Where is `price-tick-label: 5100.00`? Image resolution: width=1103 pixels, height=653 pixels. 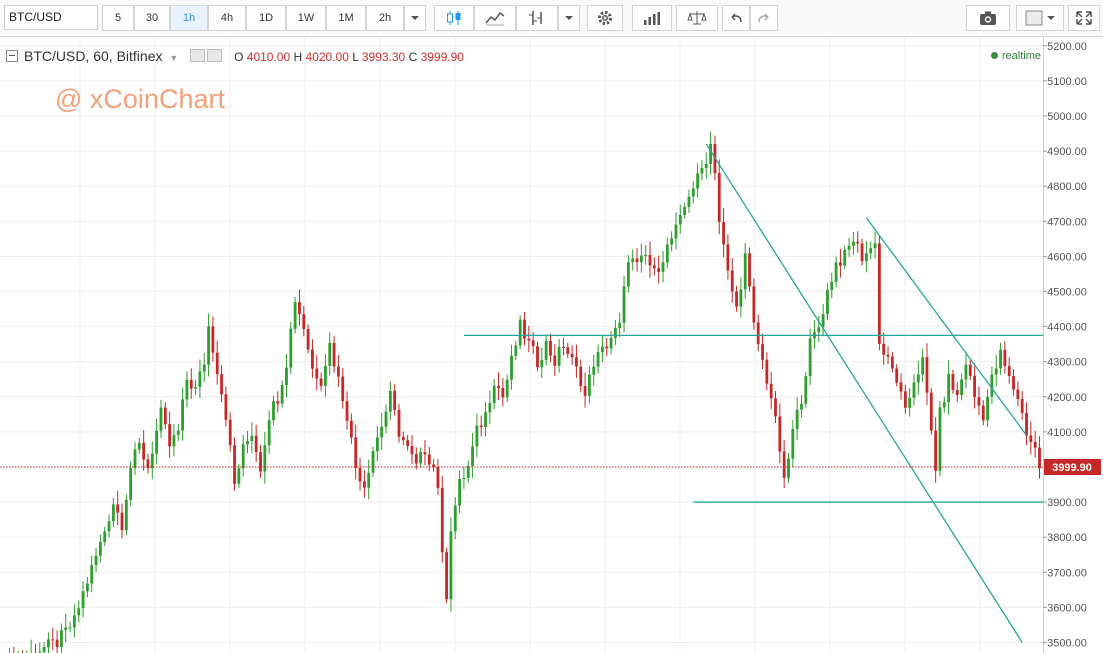 price-tick-label: 5100.00 is located at coordinates (1067, 82).